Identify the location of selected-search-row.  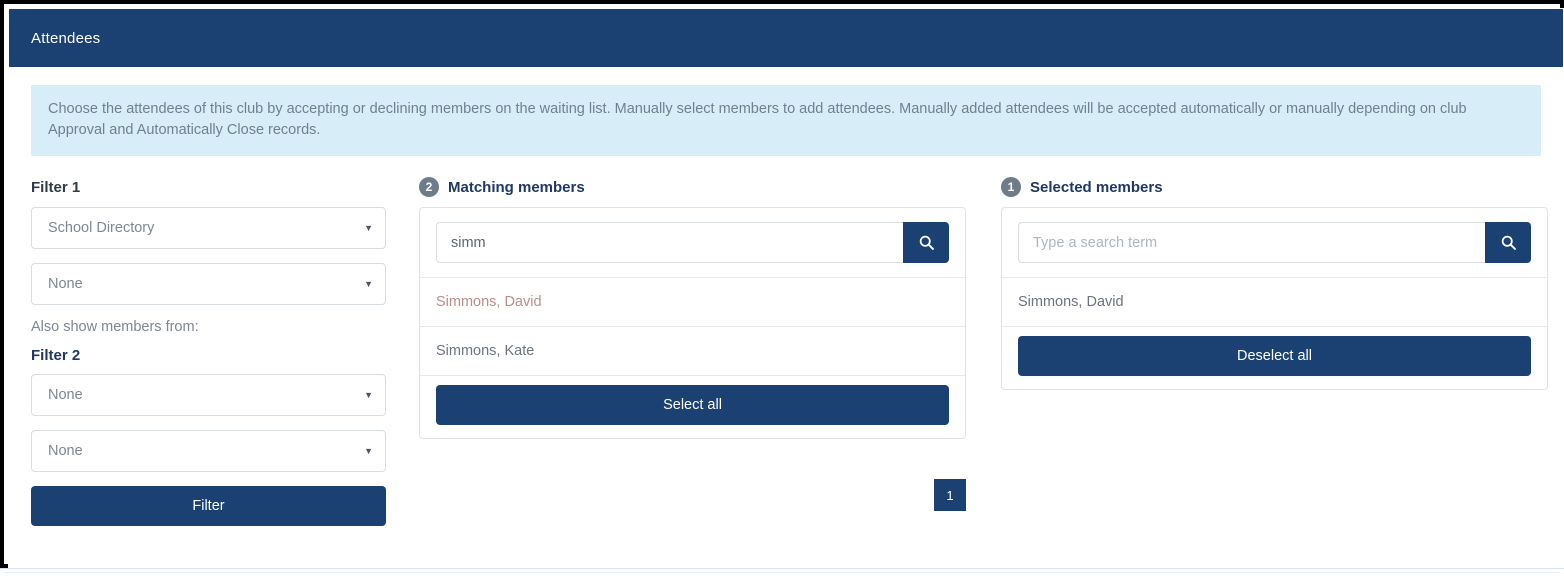
(1274, 242).